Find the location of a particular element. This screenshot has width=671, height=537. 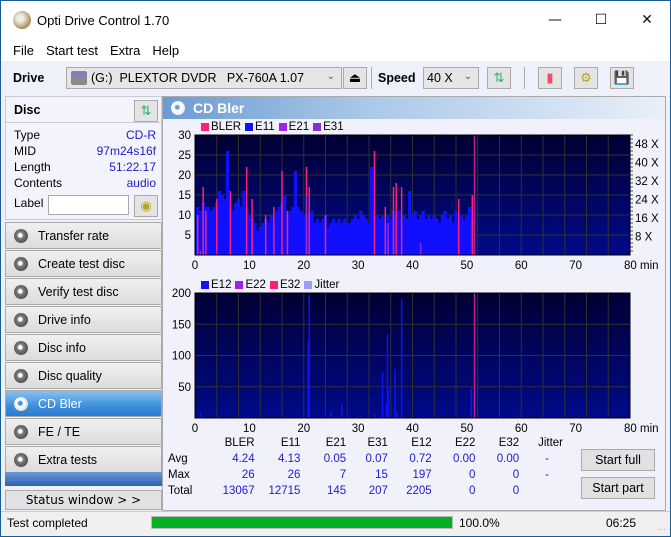

eject-button: ⏏ is located at coordinates (355, 78).